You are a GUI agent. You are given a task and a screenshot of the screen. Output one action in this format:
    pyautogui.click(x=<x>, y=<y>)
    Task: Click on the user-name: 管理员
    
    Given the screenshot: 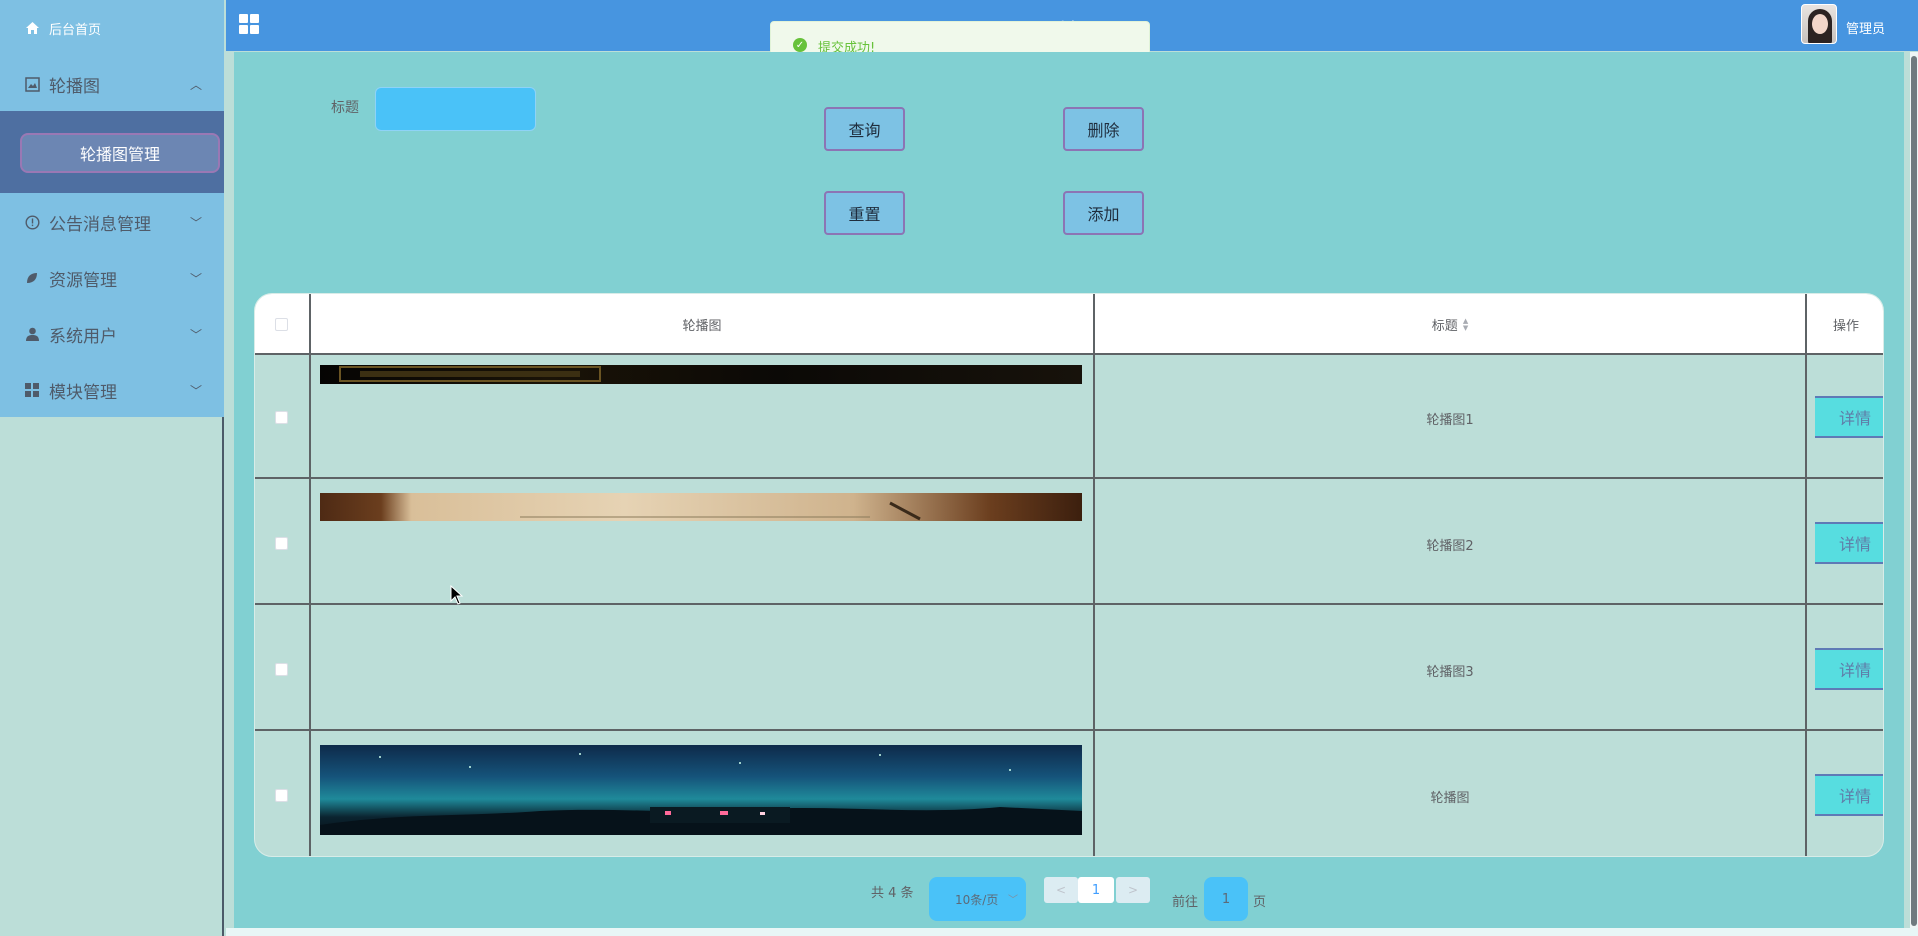 What is the action you would take?
    pyautogui.click(x=1865, y=27)
    